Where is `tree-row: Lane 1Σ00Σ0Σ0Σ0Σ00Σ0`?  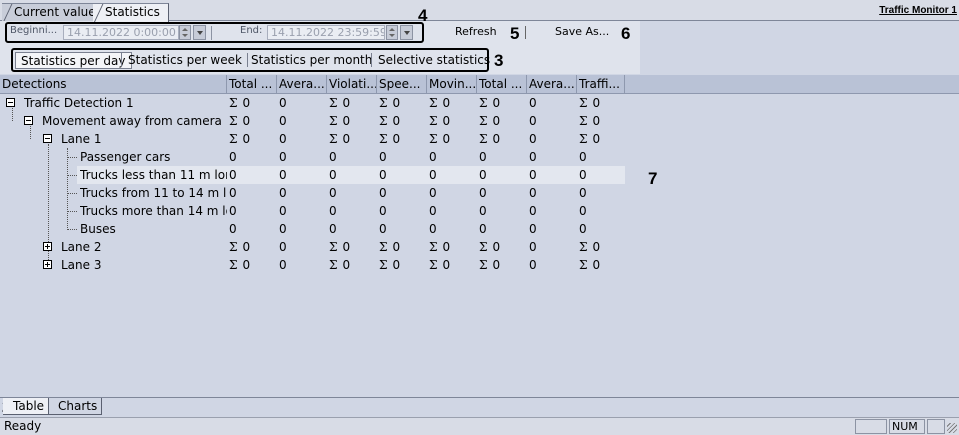
tree-row: Lane 1Σ00Σ0Σ0Σ0Σ00Σ0 is located at coordinates (312, 139).